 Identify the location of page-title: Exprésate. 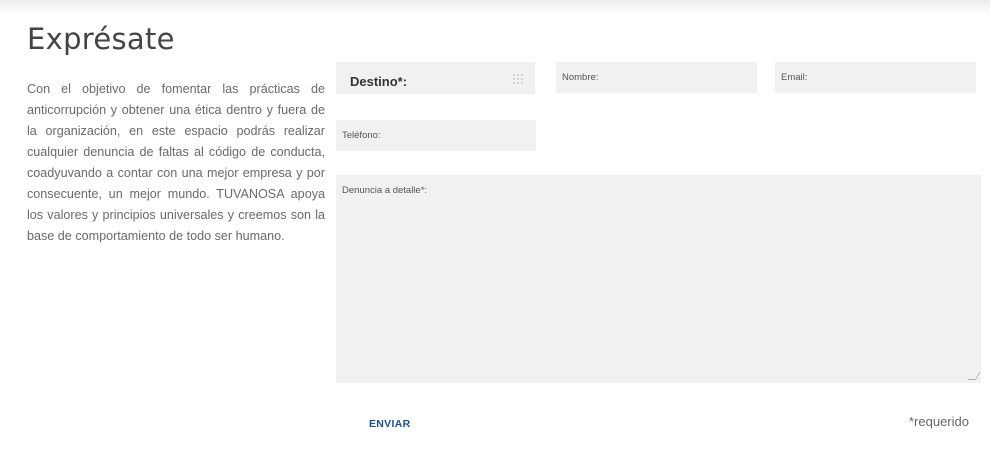
(101, 39).